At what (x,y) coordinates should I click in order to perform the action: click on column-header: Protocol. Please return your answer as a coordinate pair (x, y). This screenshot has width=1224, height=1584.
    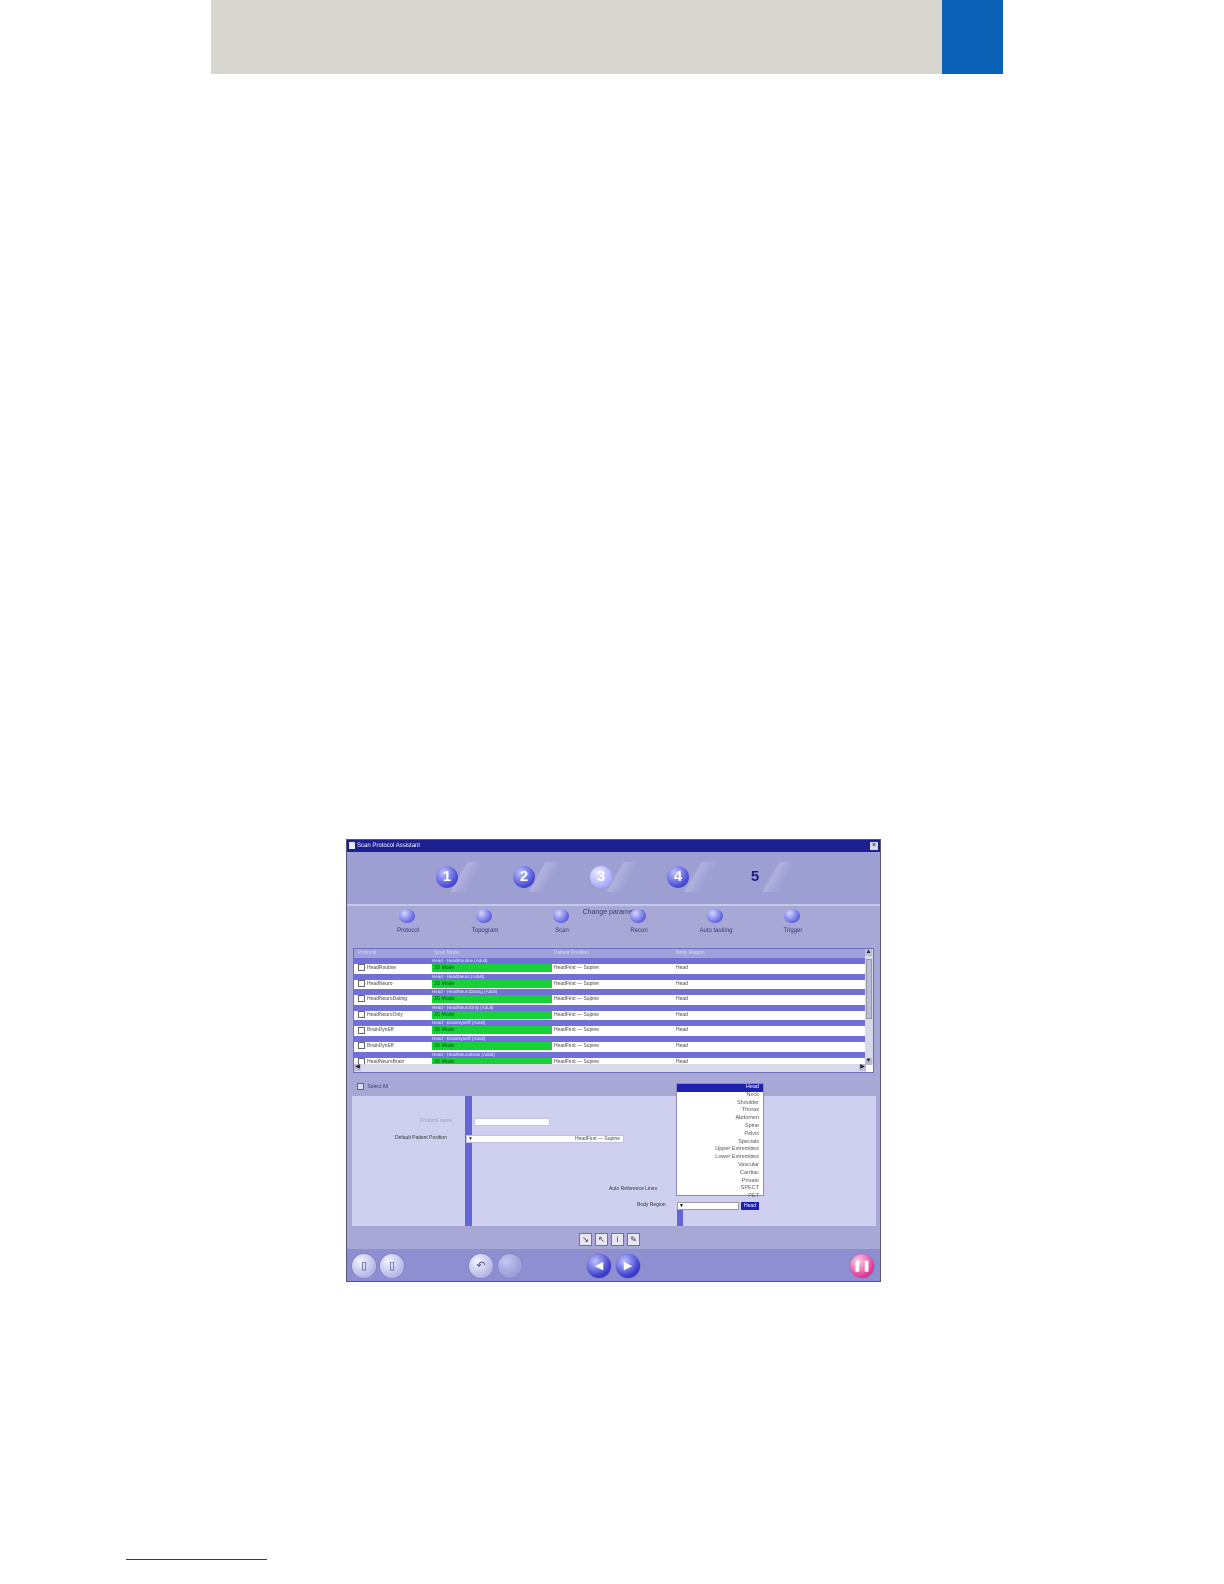
    Looking at the image, I should click on (367, 953).